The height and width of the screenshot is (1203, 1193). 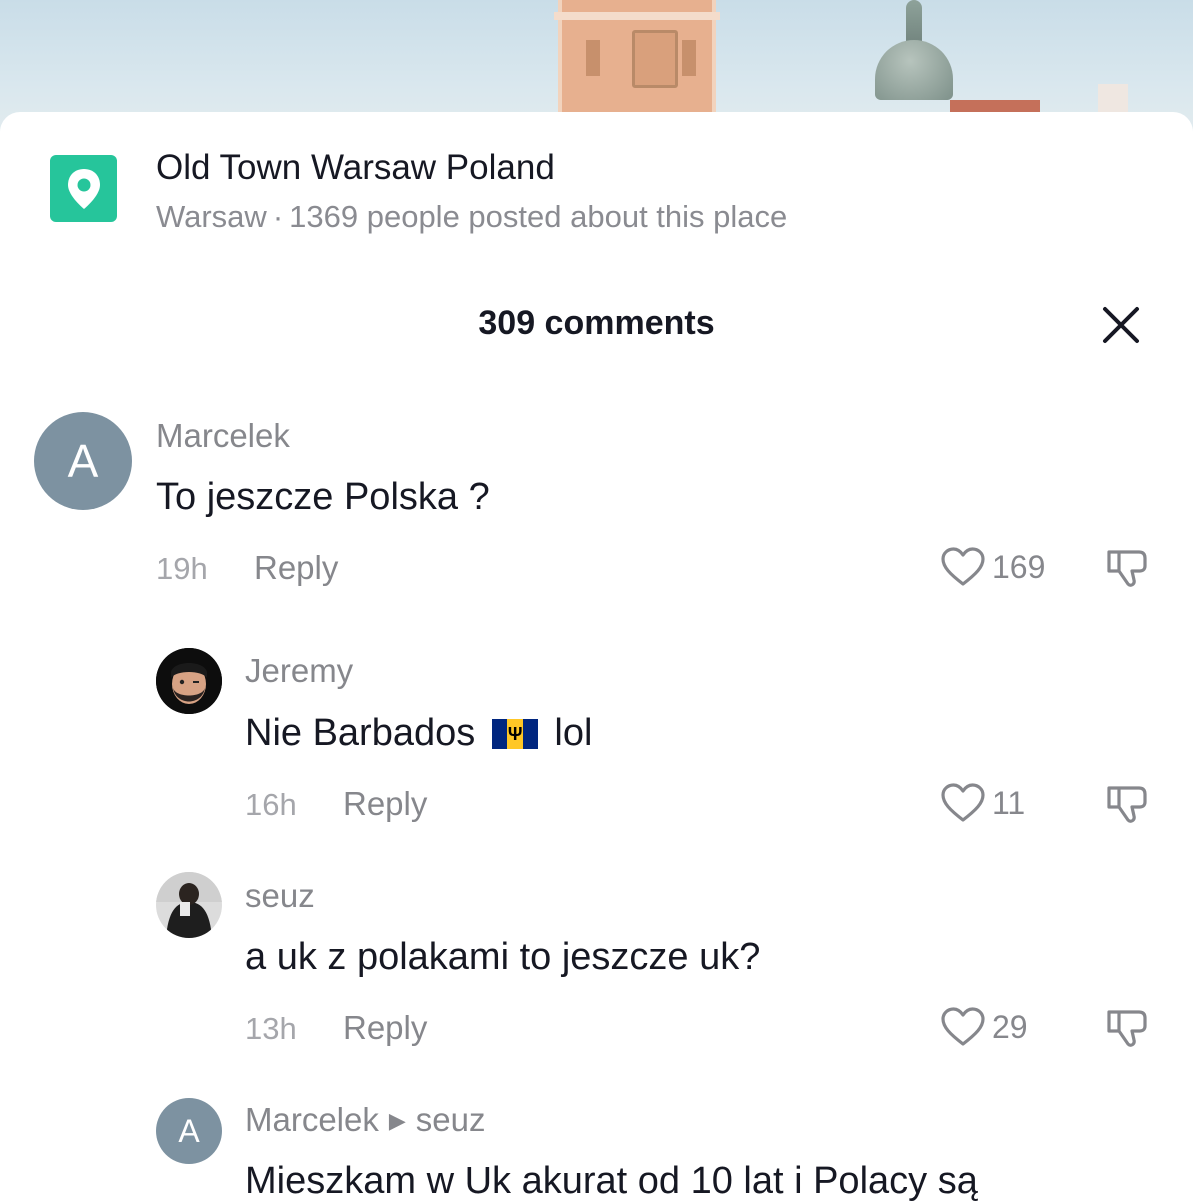 I want to click on barbados-flag-icon: Ψ, so click(x=514, y=734).